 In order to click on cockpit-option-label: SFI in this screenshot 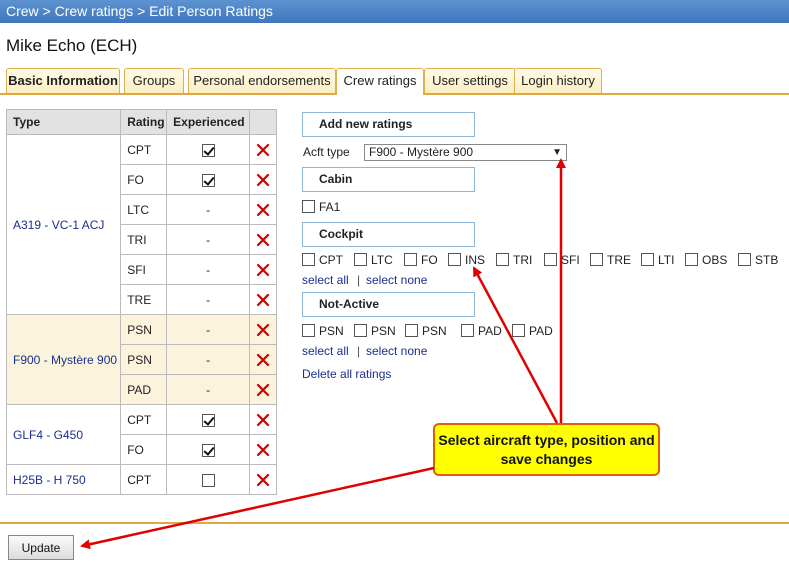, I will do `click(570, 260)`.